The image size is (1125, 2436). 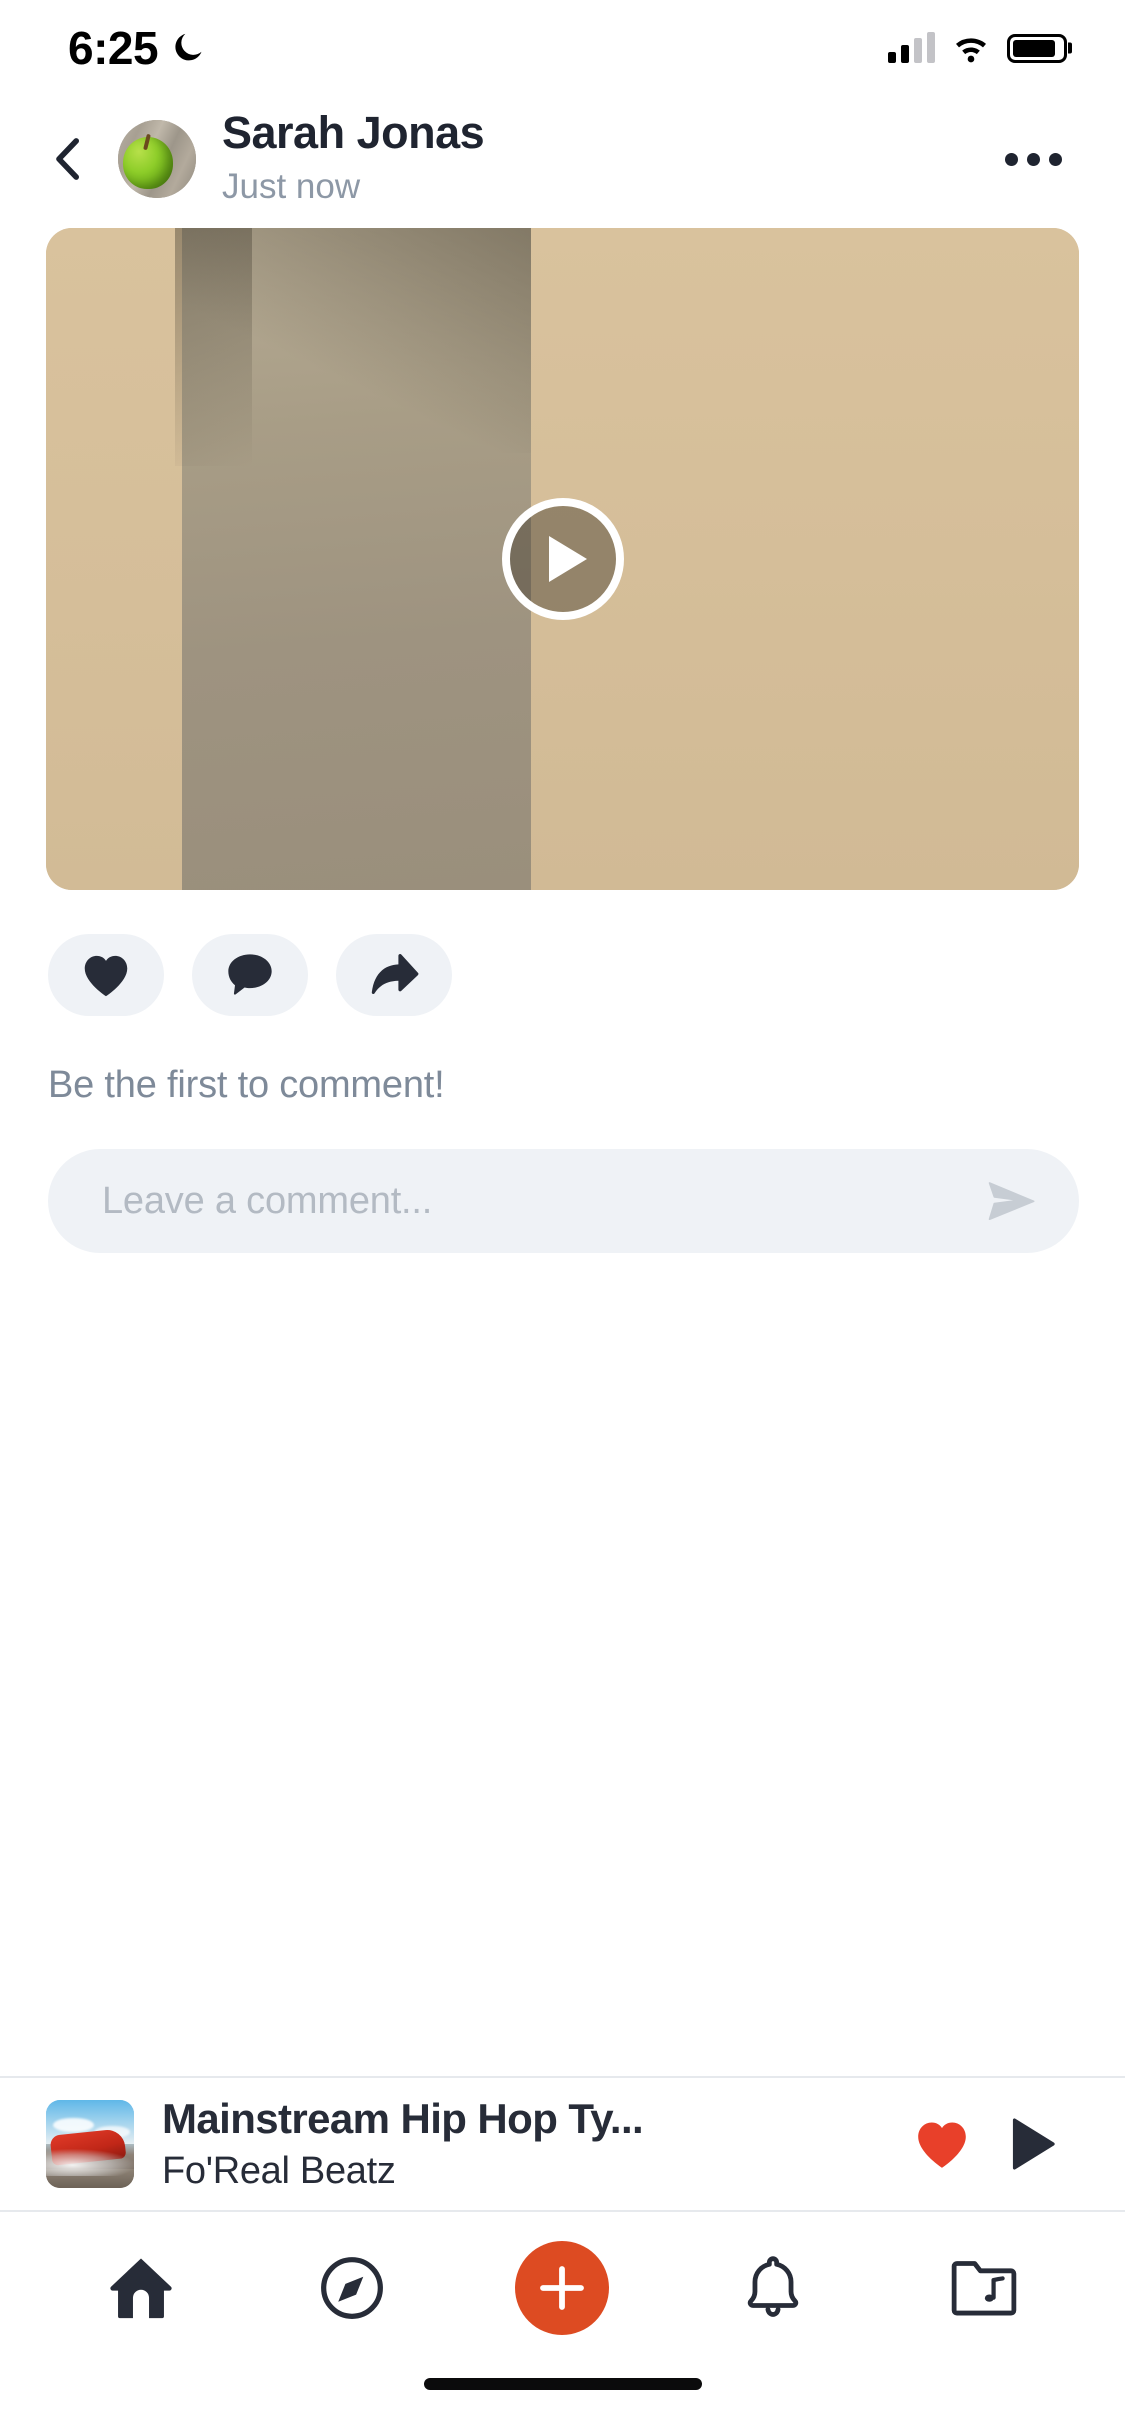 I want to click on comment-input-container, so click(x=563, y=1201).